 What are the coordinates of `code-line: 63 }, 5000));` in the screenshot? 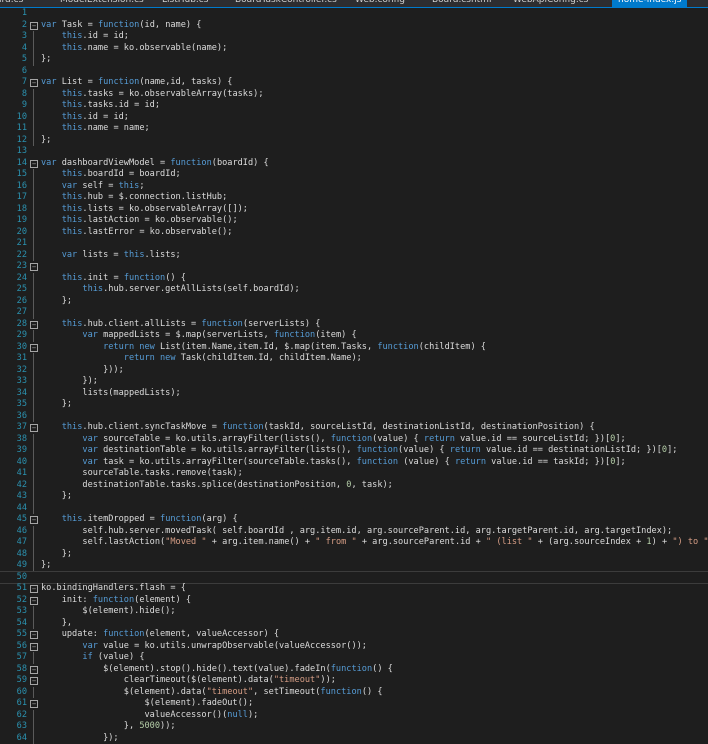 It's located at (354, 727).